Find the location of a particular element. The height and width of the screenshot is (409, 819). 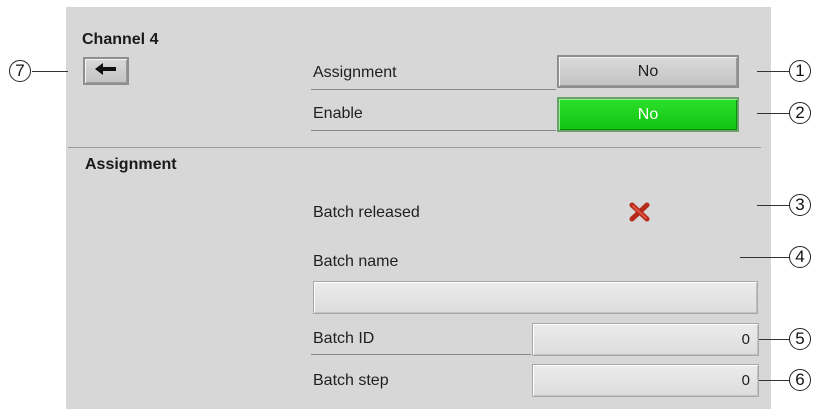

batch-released-label: Batch released is located at coordinates (366, 212).